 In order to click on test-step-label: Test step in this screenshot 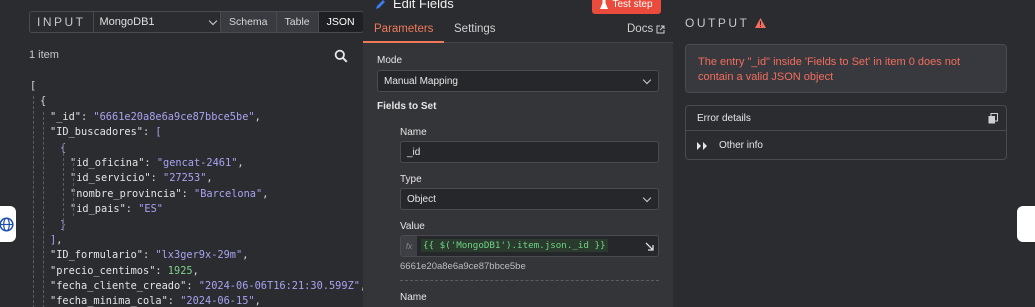, I will do `click(632, 5)`.